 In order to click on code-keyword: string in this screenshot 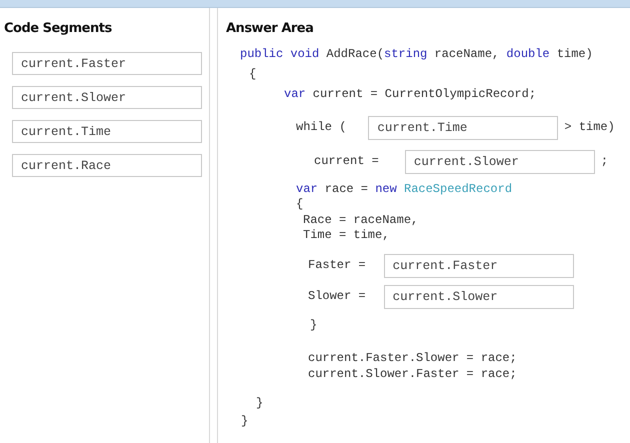, I will do `click(406, 54)`.